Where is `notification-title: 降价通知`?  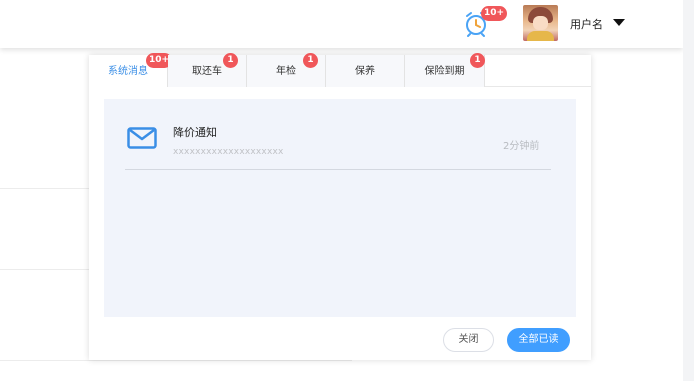
notification-title: 降价通知 is located at coordinates (195, 132).